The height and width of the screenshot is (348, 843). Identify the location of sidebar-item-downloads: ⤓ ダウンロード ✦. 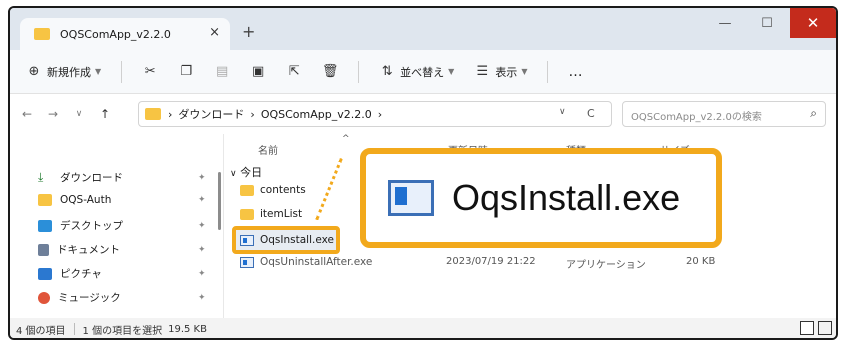
(122, 177).